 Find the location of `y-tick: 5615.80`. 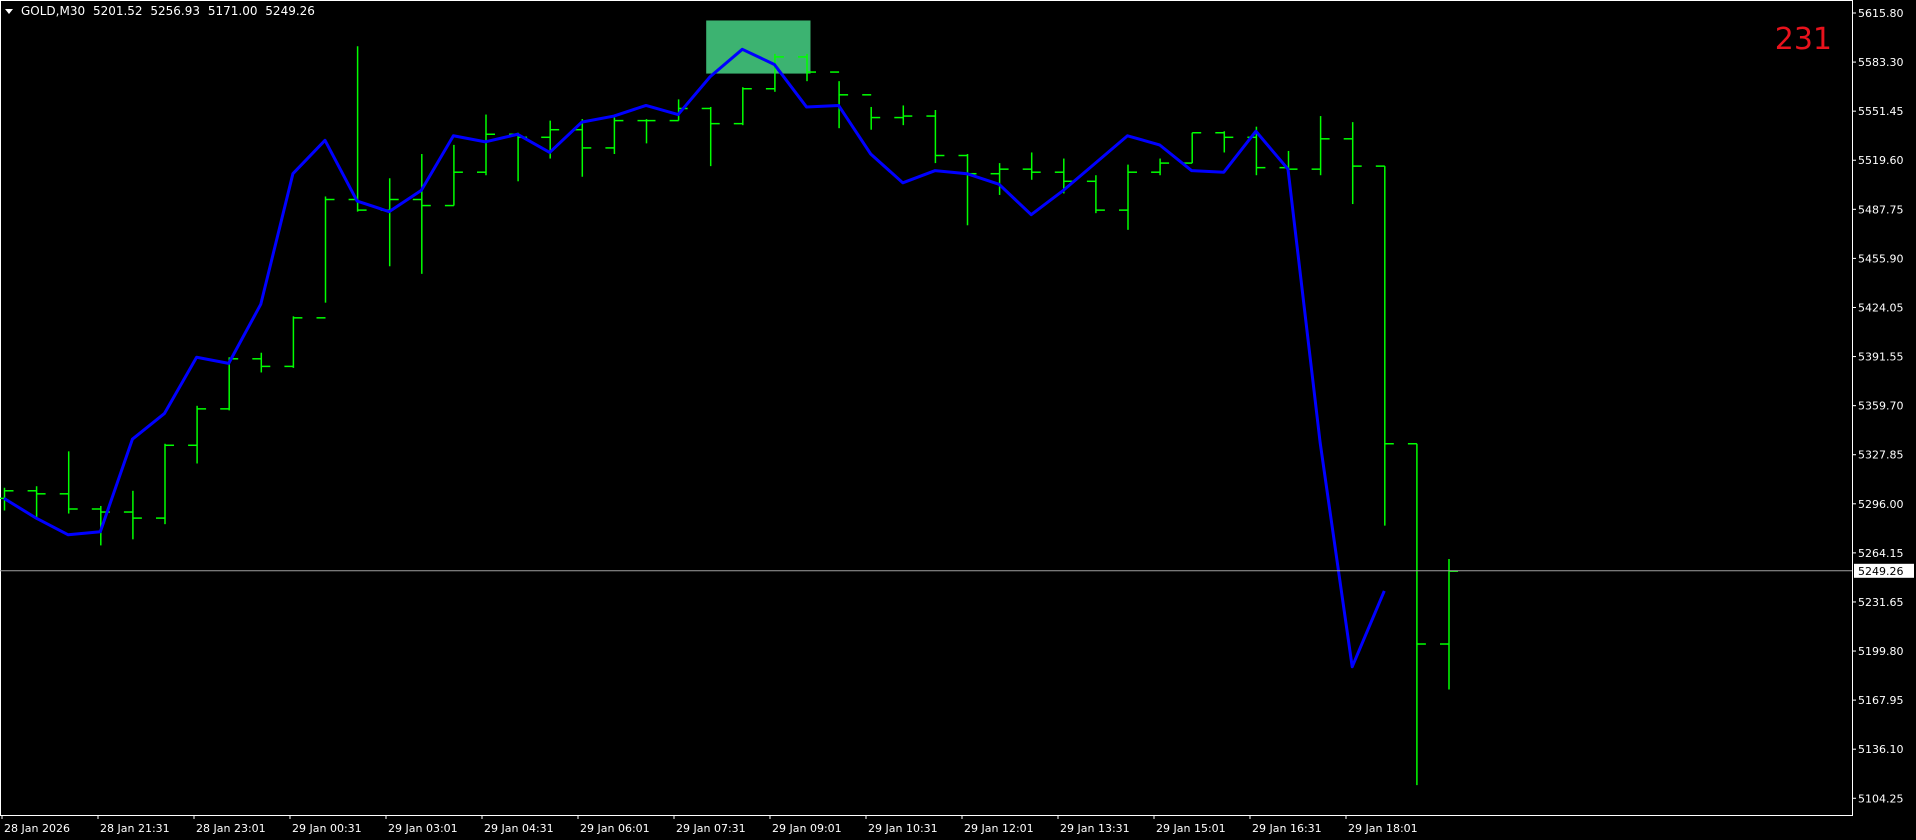

y-tick: 5615.80 is located at coordinates (1878, 13).